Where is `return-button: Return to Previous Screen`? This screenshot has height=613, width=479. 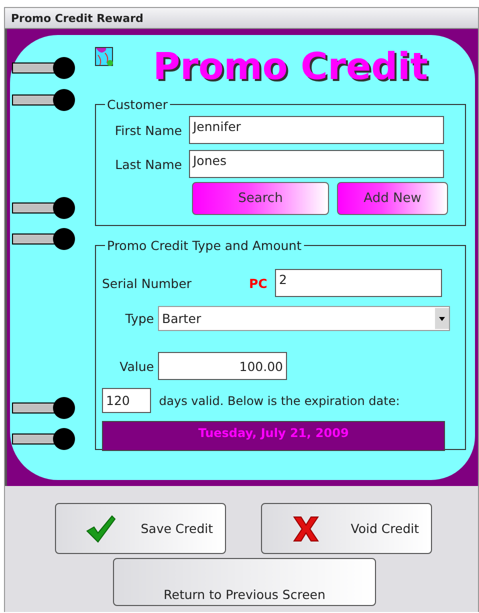
return-button: Return to Previous Screen is located at coordinates (244, 582).